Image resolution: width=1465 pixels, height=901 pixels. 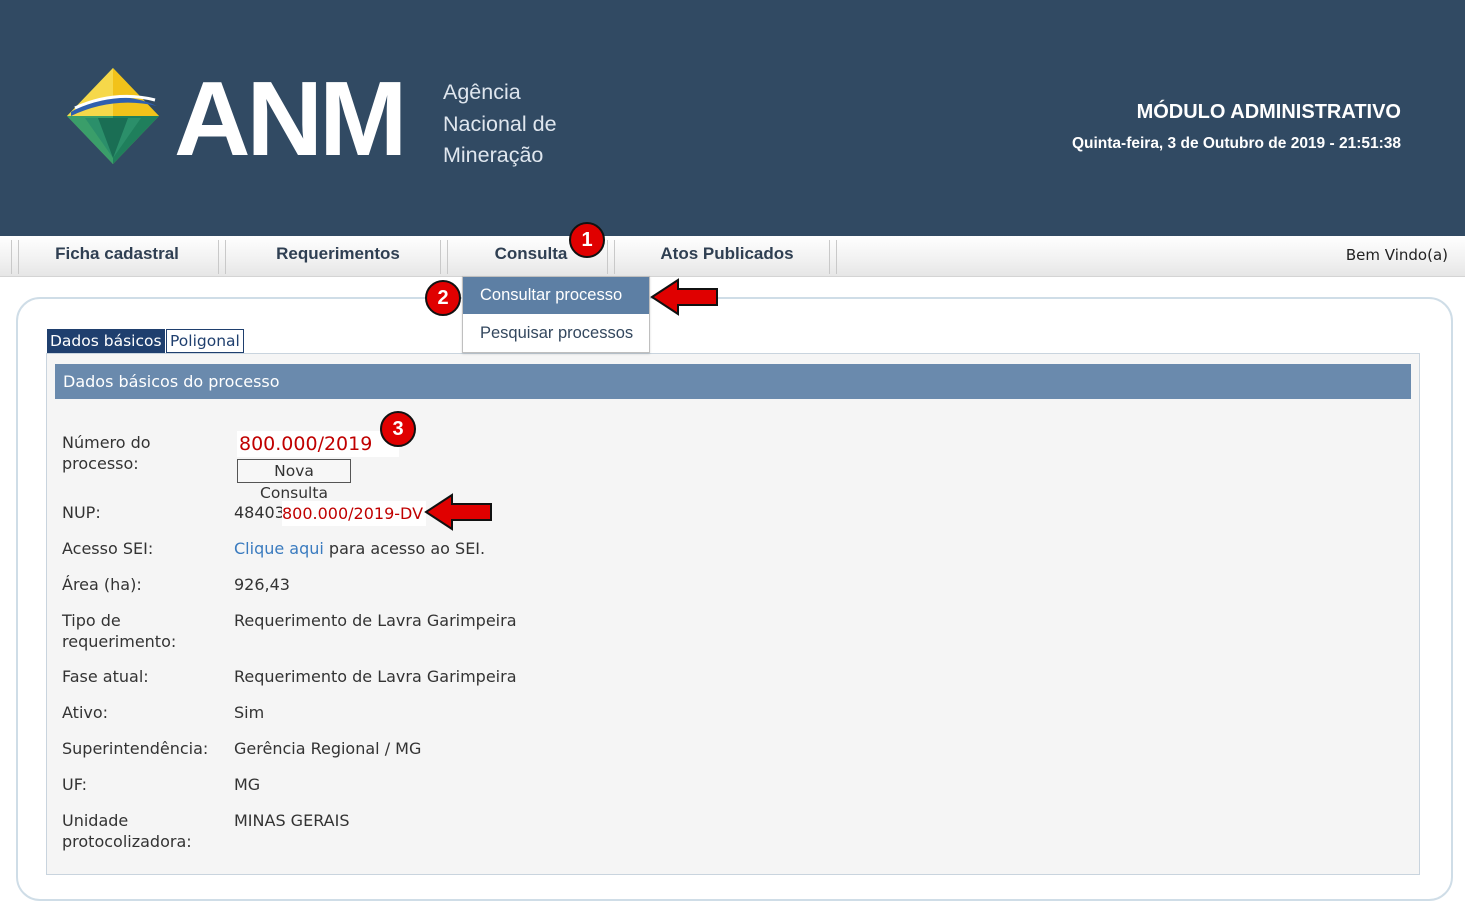 What do you see at coordinates (279, 548) in the screenshot?
I see `sei-link: Clique aqui` at bounding box center [279, 548].